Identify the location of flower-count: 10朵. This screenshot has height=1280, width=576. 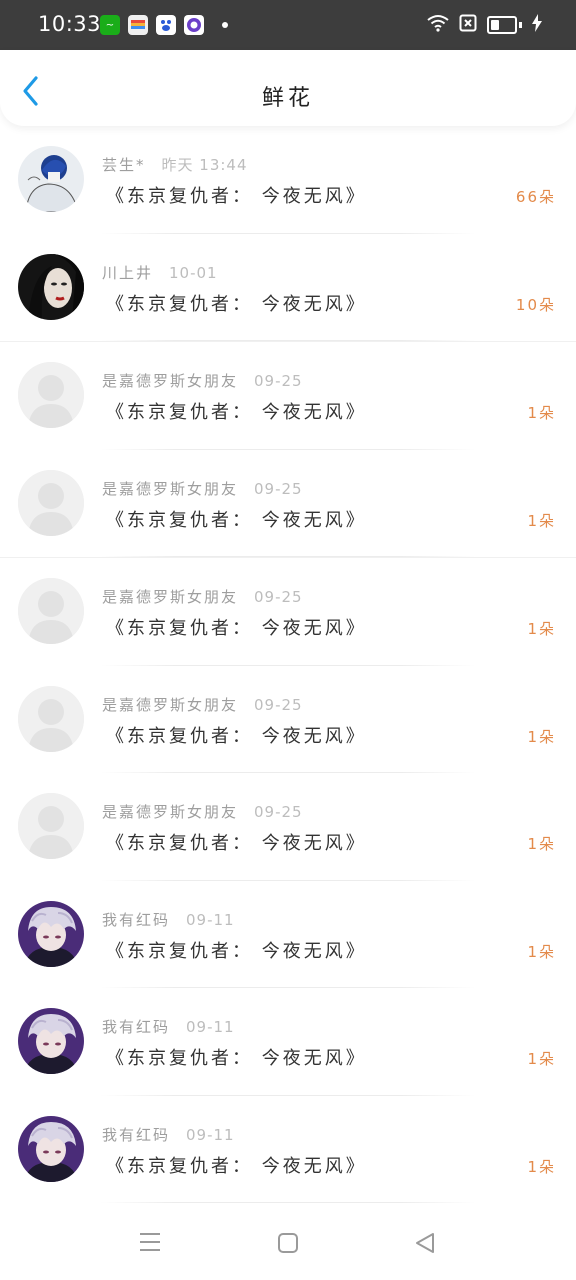
(535, 304).